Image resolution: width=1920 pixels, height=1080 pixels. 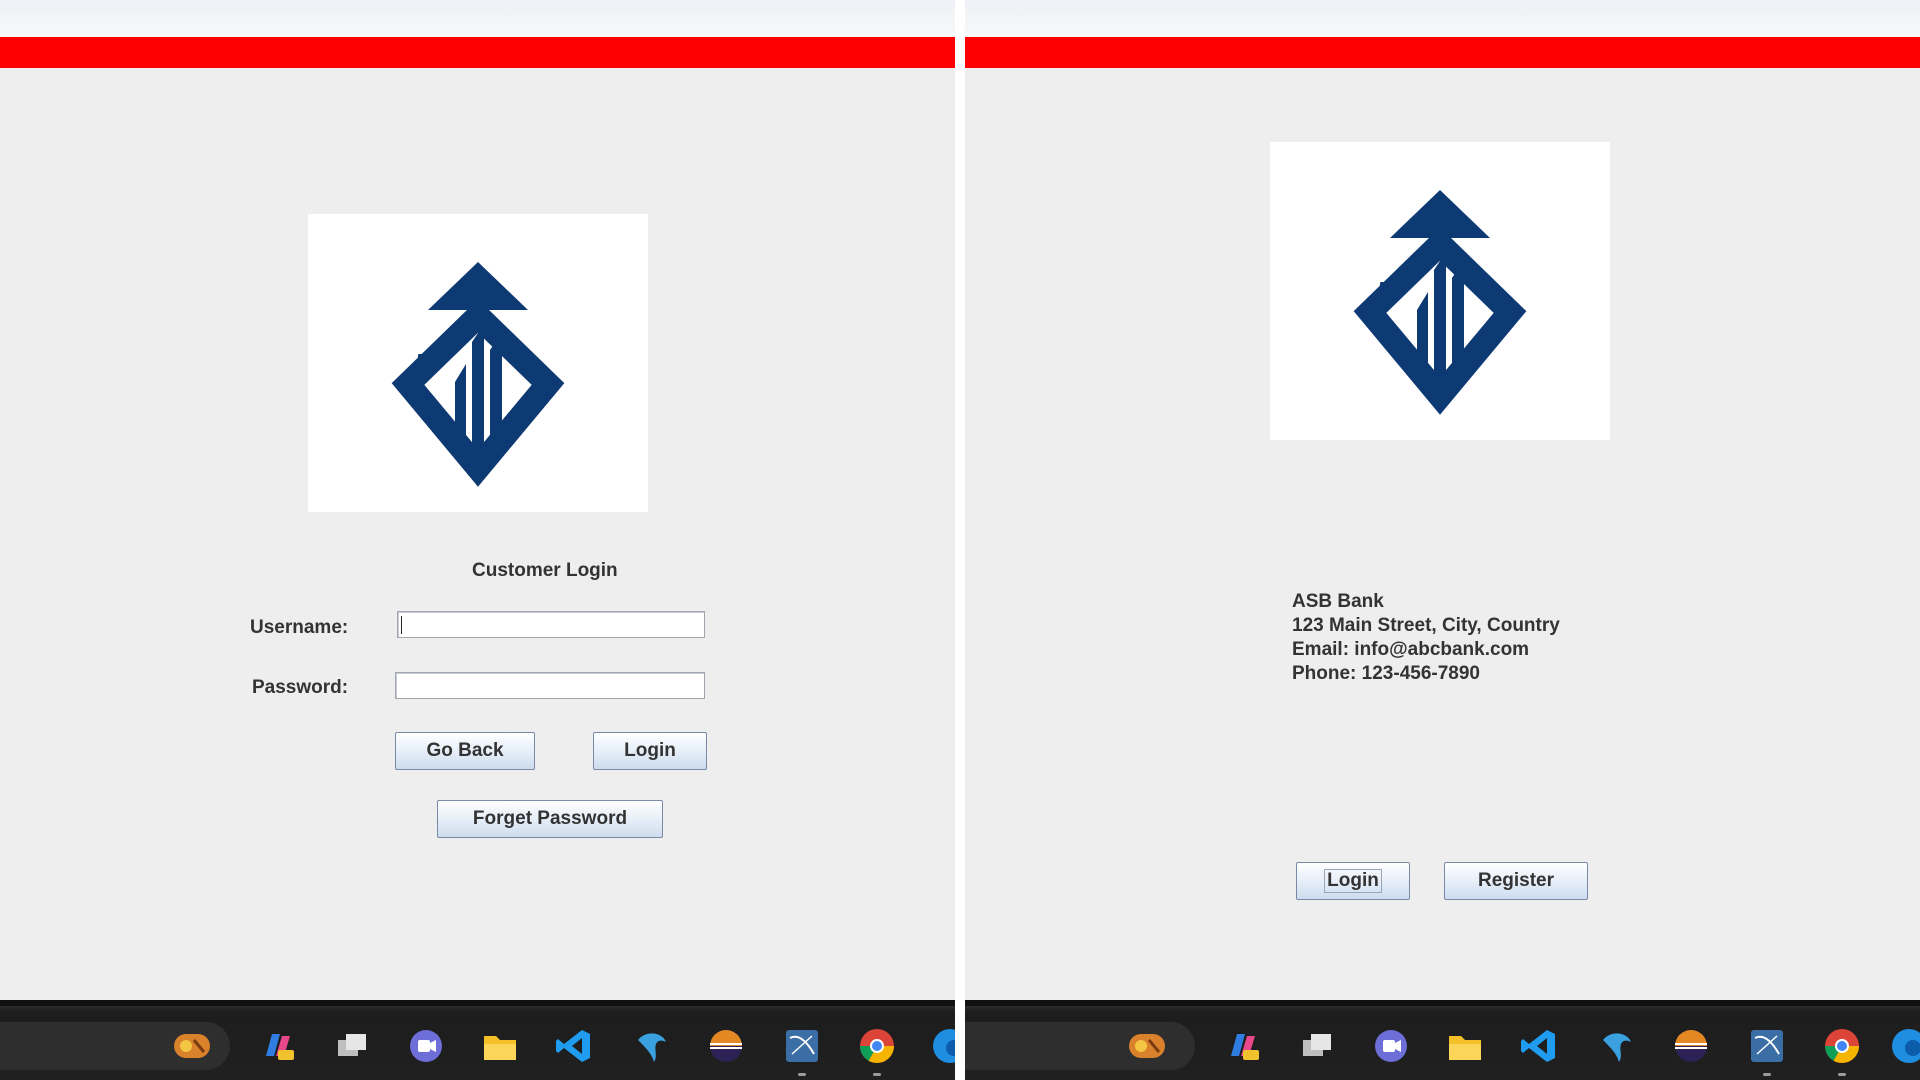 I want to click on bank-phone: Phone: 123-456-7890, so click(x=1386, y=673).